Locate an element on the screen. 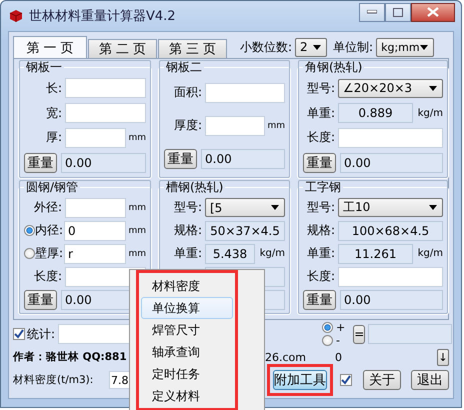 This screenshot has width=464, height=410. operator-label: + is located at coordinates (341, 327).